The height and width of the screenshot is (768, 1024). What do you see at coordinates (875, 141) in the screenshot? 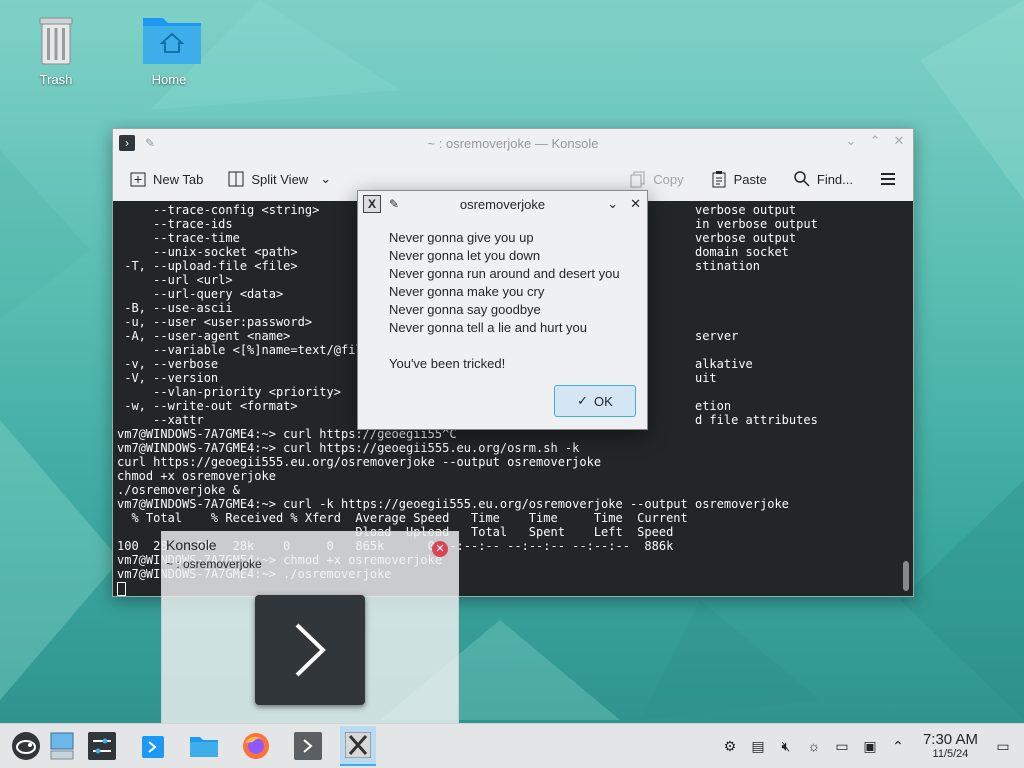
I see `maximize-button: ⌃` at bounding box center [875, 141].